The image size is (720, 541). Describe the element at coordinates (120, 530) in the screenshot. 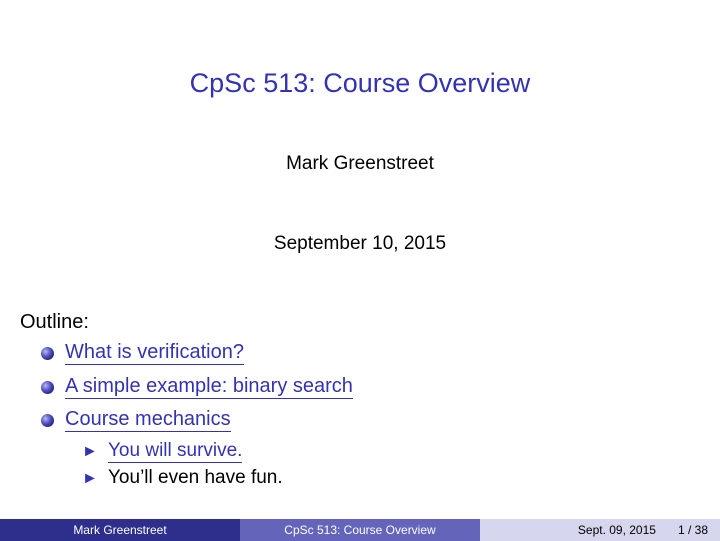

I see `footer-author: Mark Greenstreet` at that location.